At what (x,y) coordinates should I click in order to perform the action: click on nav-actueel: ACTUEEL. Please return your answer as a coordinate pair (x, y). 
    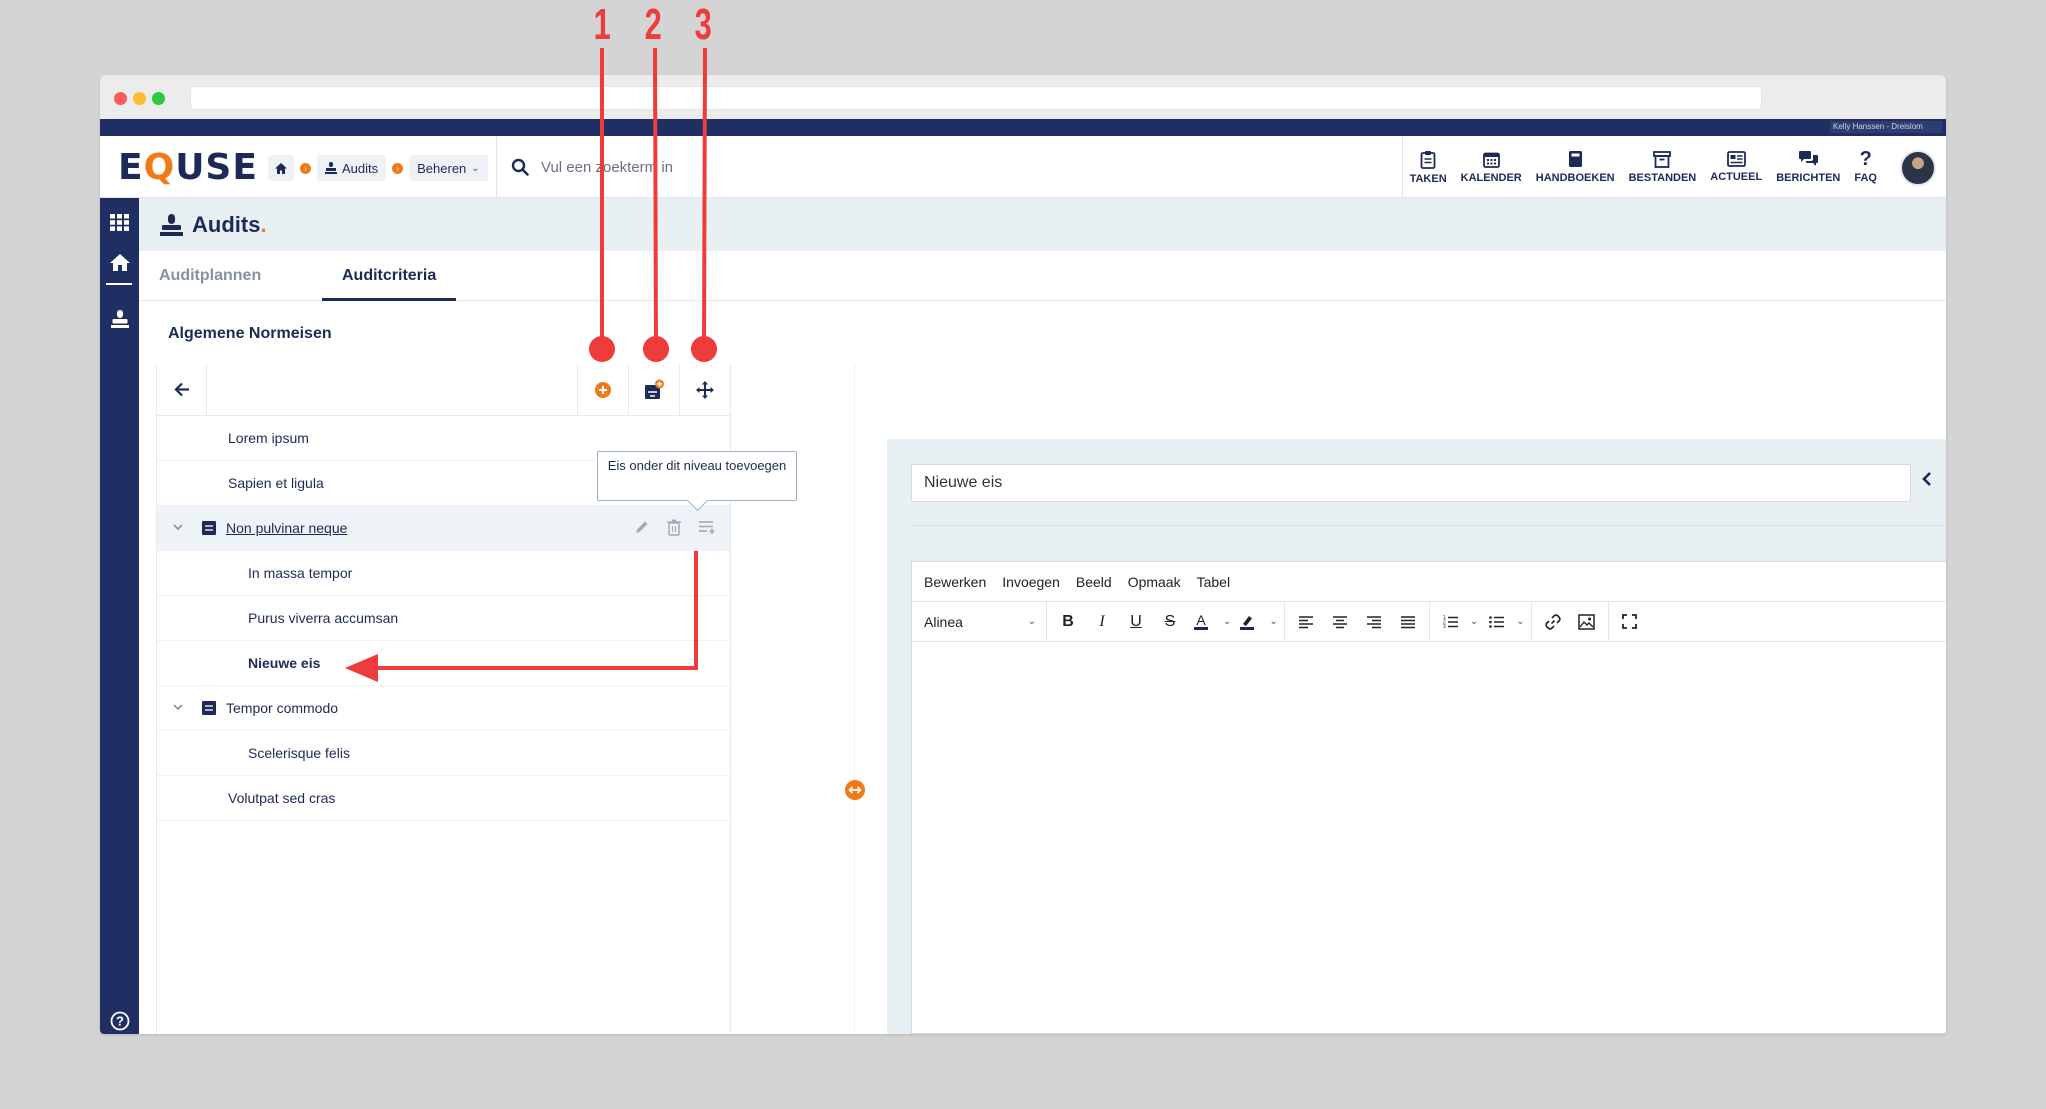
    Looking at the image, I should click on (1736, 167).